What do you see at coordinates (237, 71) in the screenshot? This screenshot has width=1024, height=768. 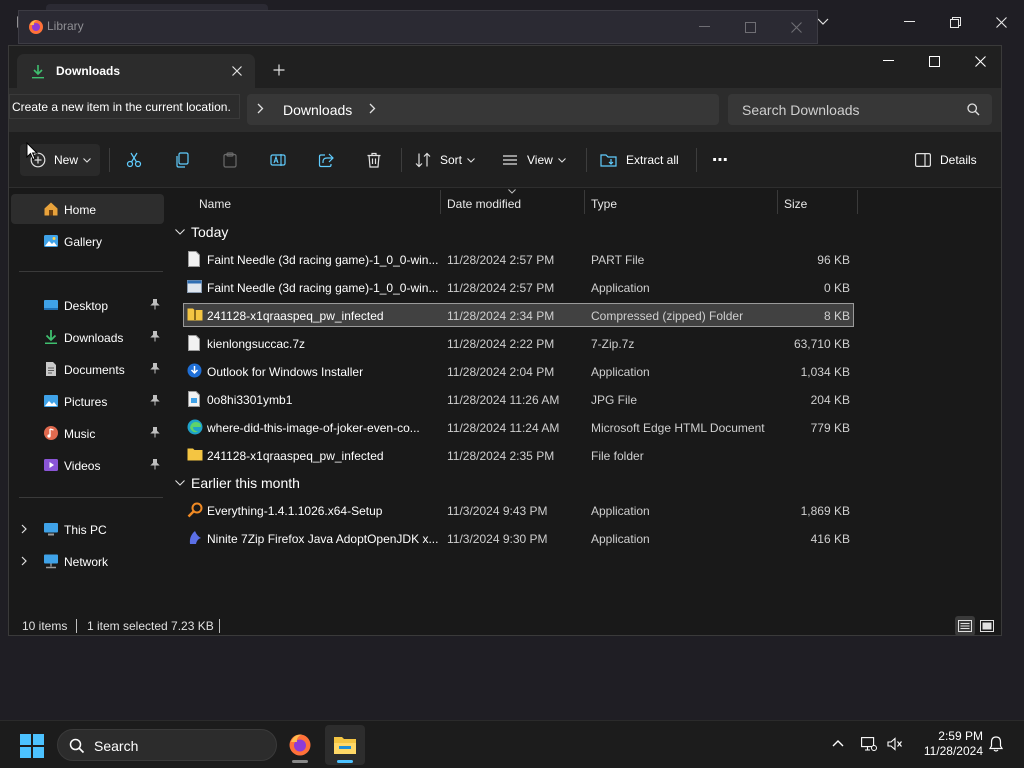 I see `close-tab-icon` at bounding box center [237, 71].